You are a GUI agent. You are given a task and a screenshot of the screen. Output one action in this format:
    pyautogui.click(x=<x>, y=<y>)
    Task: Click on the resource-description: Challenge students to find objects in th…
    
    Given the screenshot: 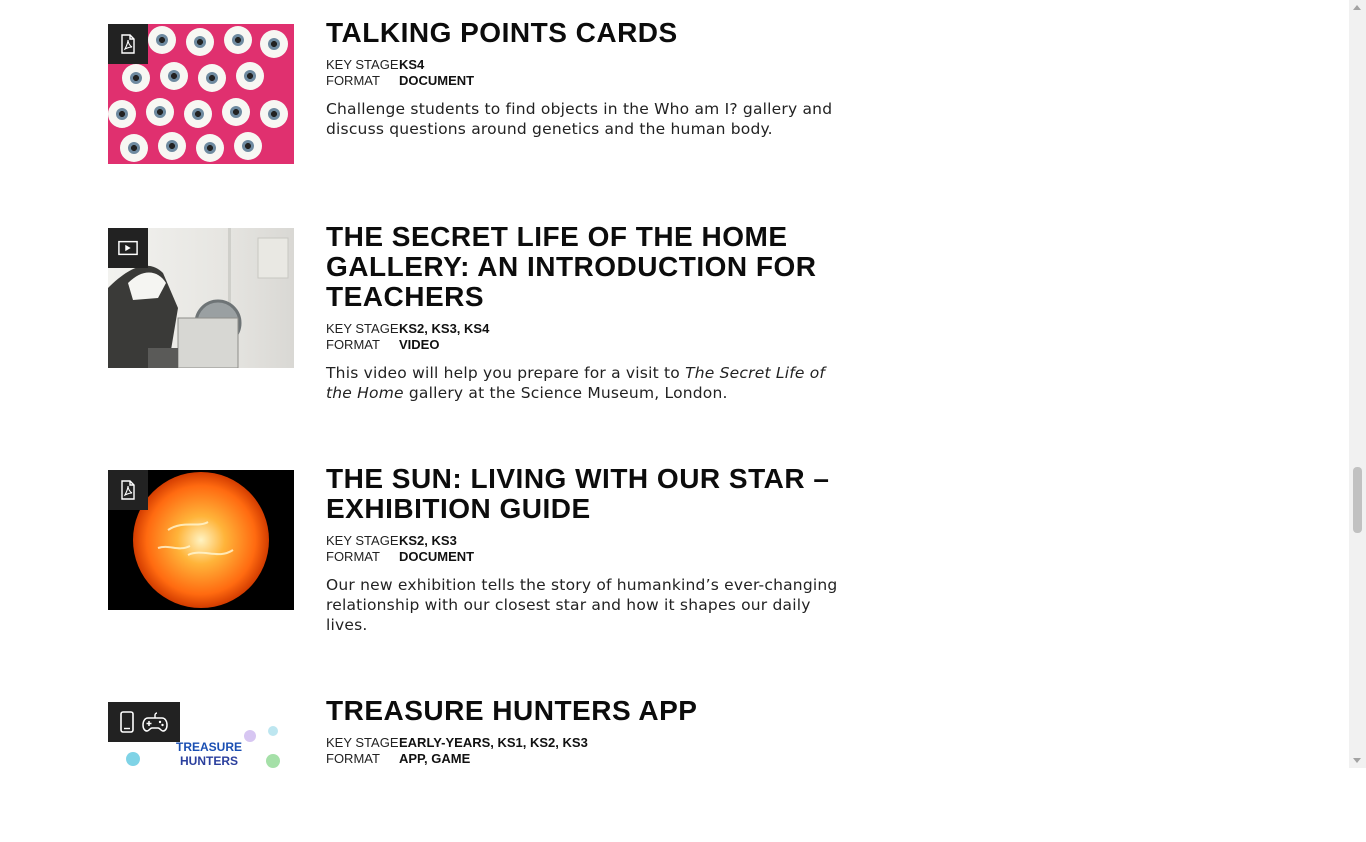 What is the action you would take?
    pyautogui.click(x=579, y=119)
    